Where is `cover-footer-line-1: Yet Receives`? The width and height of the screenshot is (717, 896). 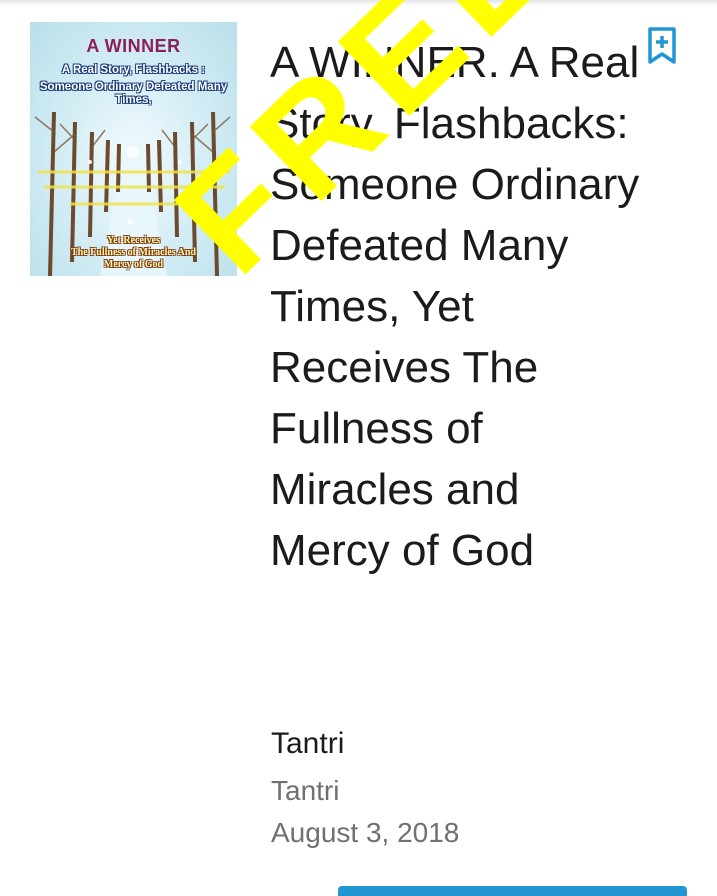
cover-footer-line-1: Yet Receives is located at coordinates (133, 240).